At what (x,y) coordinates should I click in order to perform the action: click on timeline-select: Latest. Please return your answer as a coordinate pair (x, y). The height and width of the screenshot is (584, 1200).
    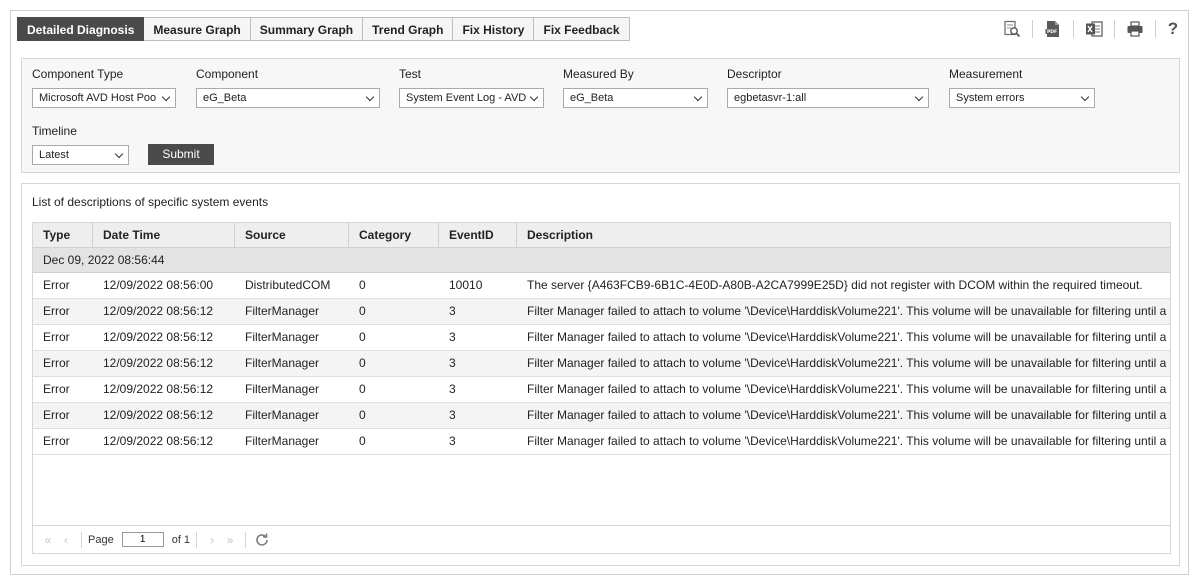
    Looking at the image, I should click on (80, 155).